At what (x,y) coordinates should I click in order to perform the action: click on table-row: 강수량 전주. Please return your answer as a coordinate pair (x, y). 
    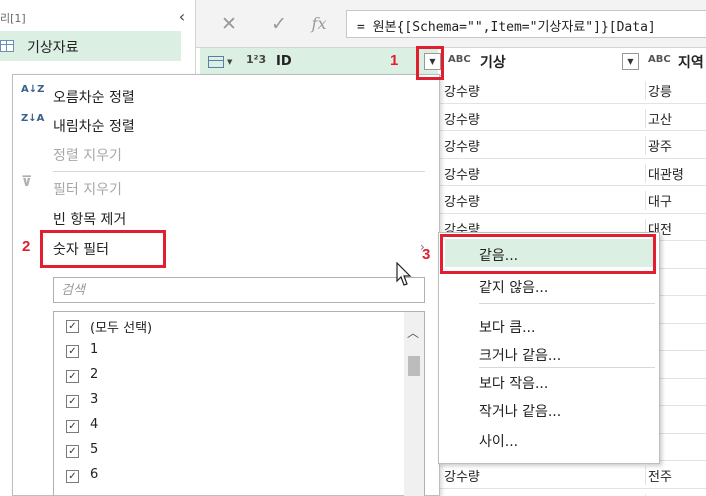
    Looking at the image, I should click on (571, 475).